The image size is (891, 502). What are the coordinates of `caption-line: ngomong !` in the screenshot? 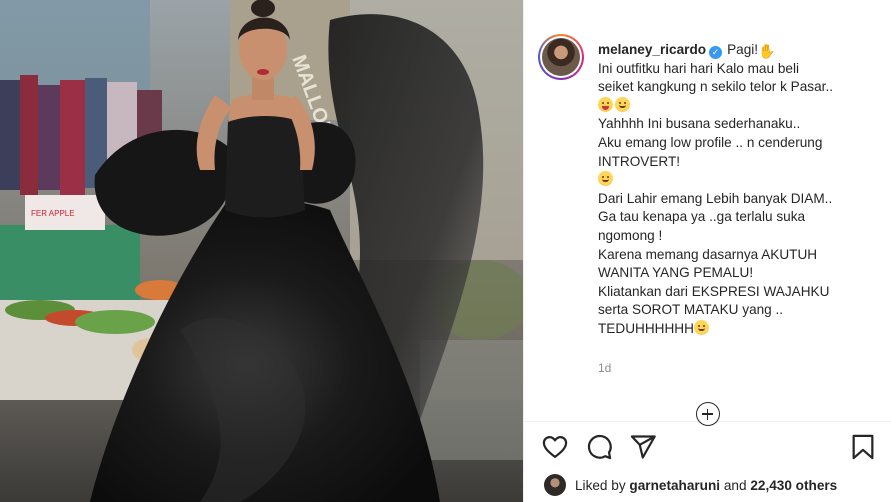 It's located at (630, 235).